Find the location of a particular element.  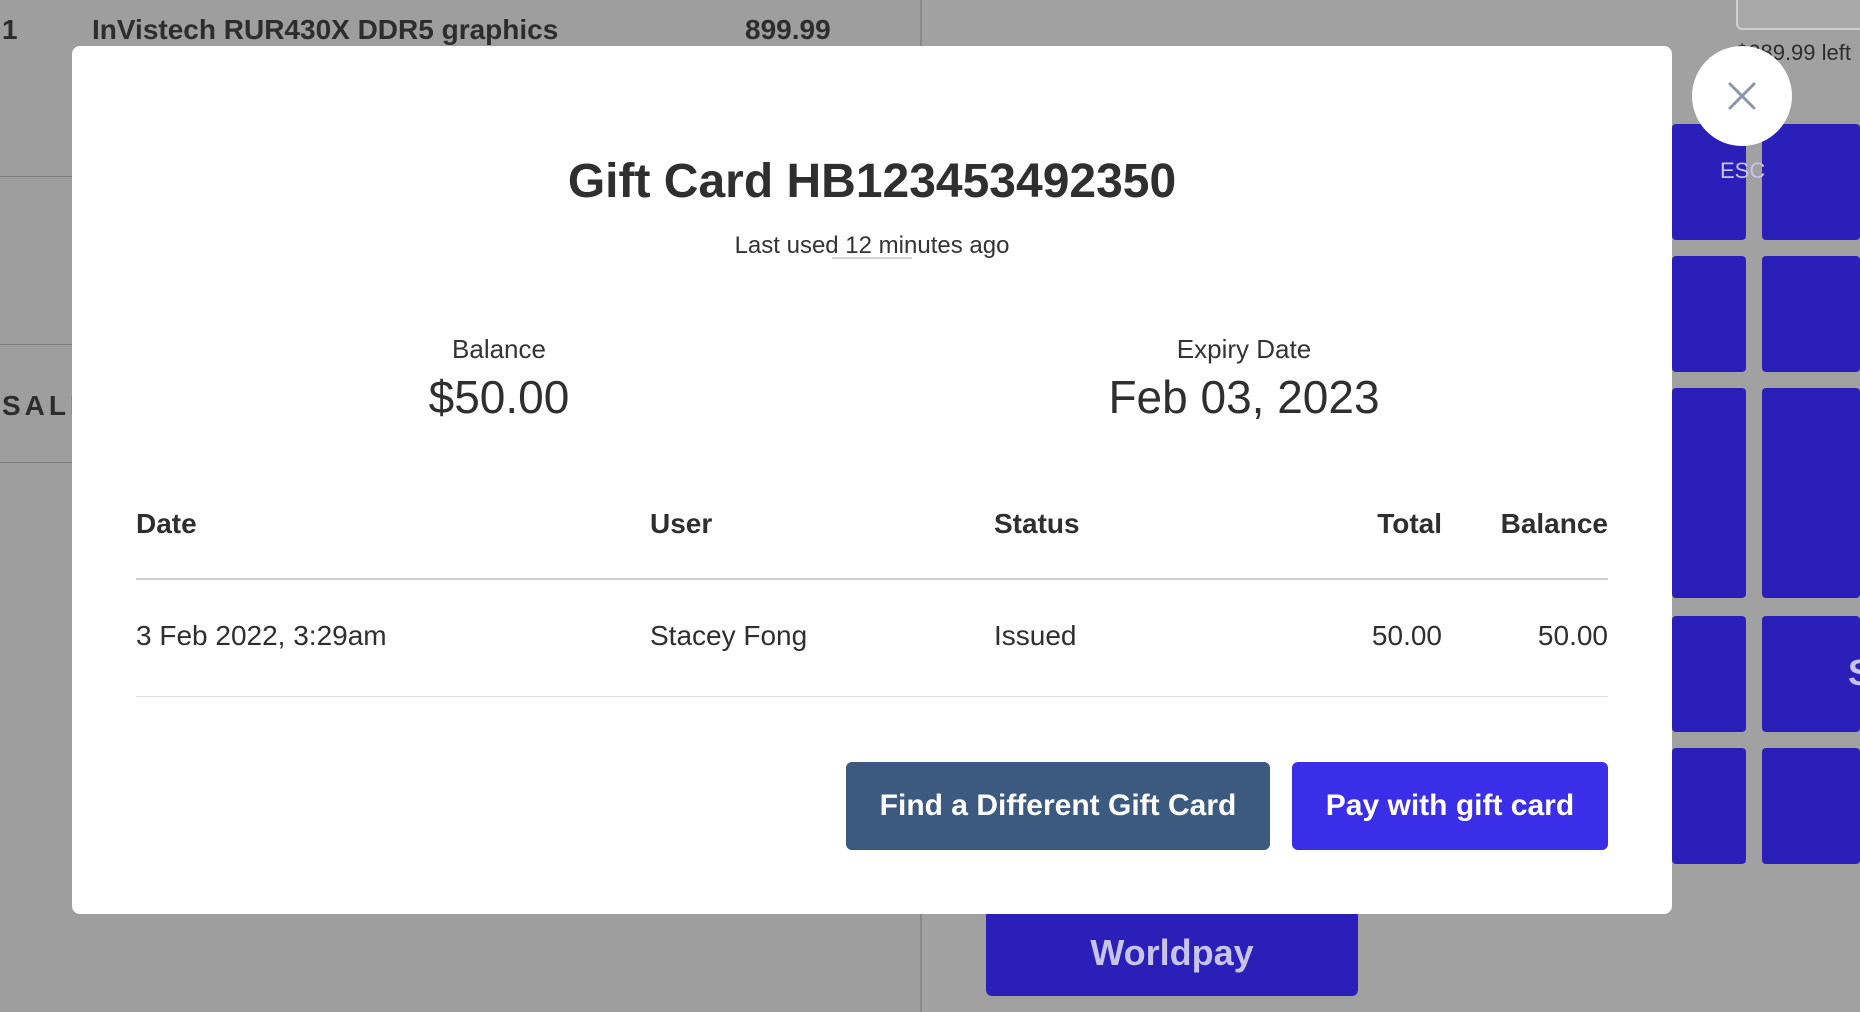

cell-user: Stacey Fong is located at coordinates (729, 635).